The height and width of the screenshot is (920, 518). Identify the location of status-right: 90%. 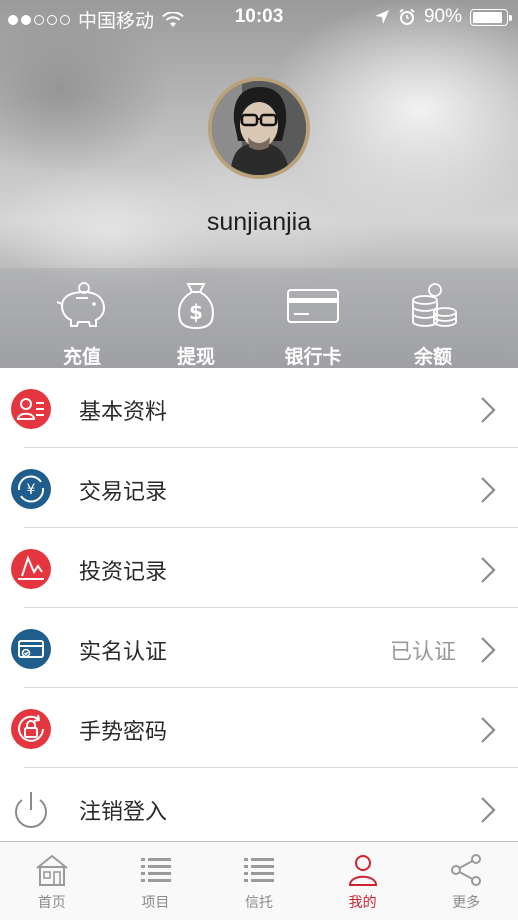
(443, 17).